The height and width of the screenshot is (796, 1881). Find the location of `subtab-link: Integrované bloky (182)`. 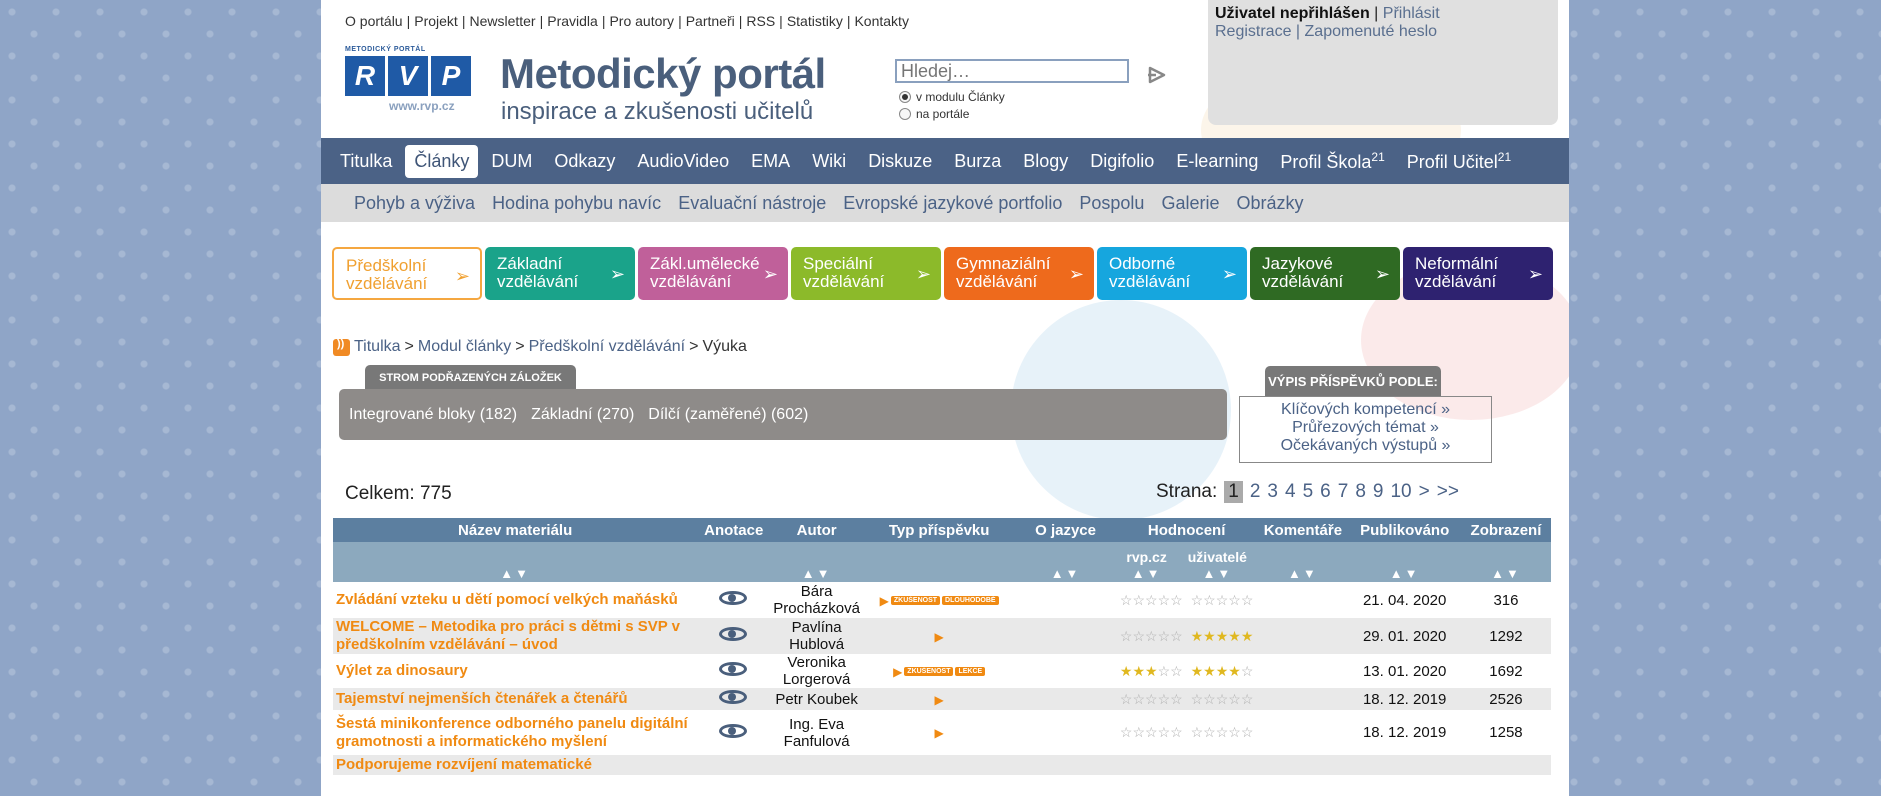

subtab-link: Integrované bloky (182) is located at coordinates (433, 415).